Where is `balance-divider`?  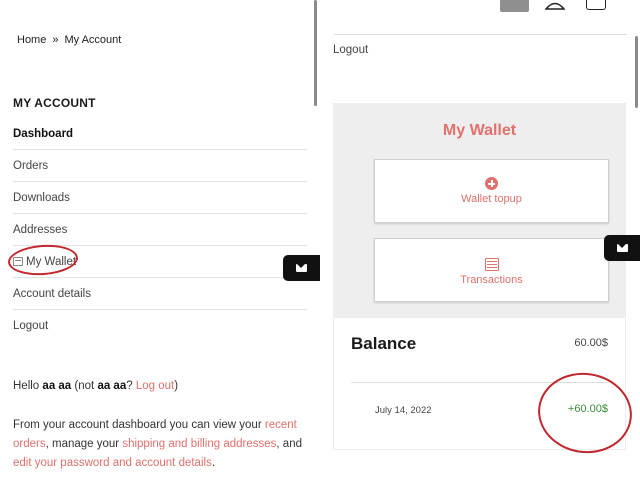 balance-divider is located at coordinates (480, 382).